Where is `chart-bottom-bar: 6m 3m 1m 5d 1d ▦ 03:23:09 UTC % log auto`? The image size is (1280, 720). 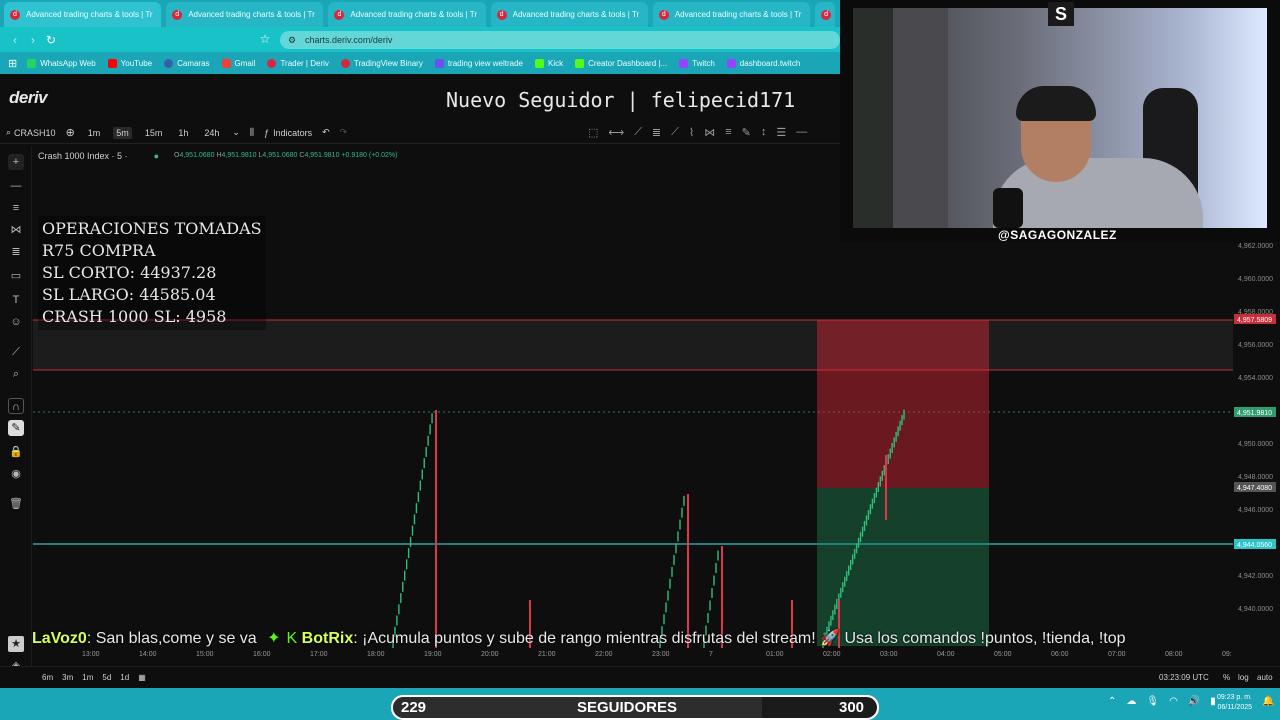 chart-bottom-bar: 6m 3m 1m 5d 1d ▦ 03:23:09 UTC % log auto is located at coordinates (640, 677).